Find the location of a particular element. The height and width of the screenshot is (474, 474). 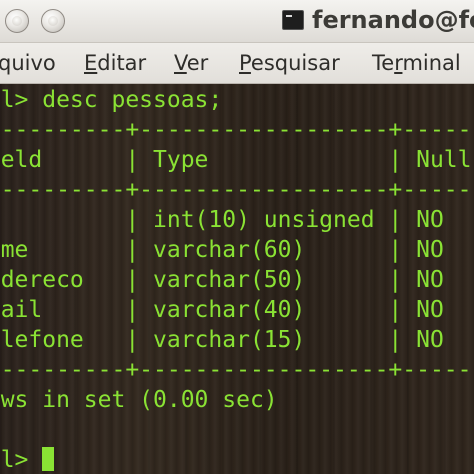

terminal-line: sql> desc pessoas; is located at coordinates (111, 100).